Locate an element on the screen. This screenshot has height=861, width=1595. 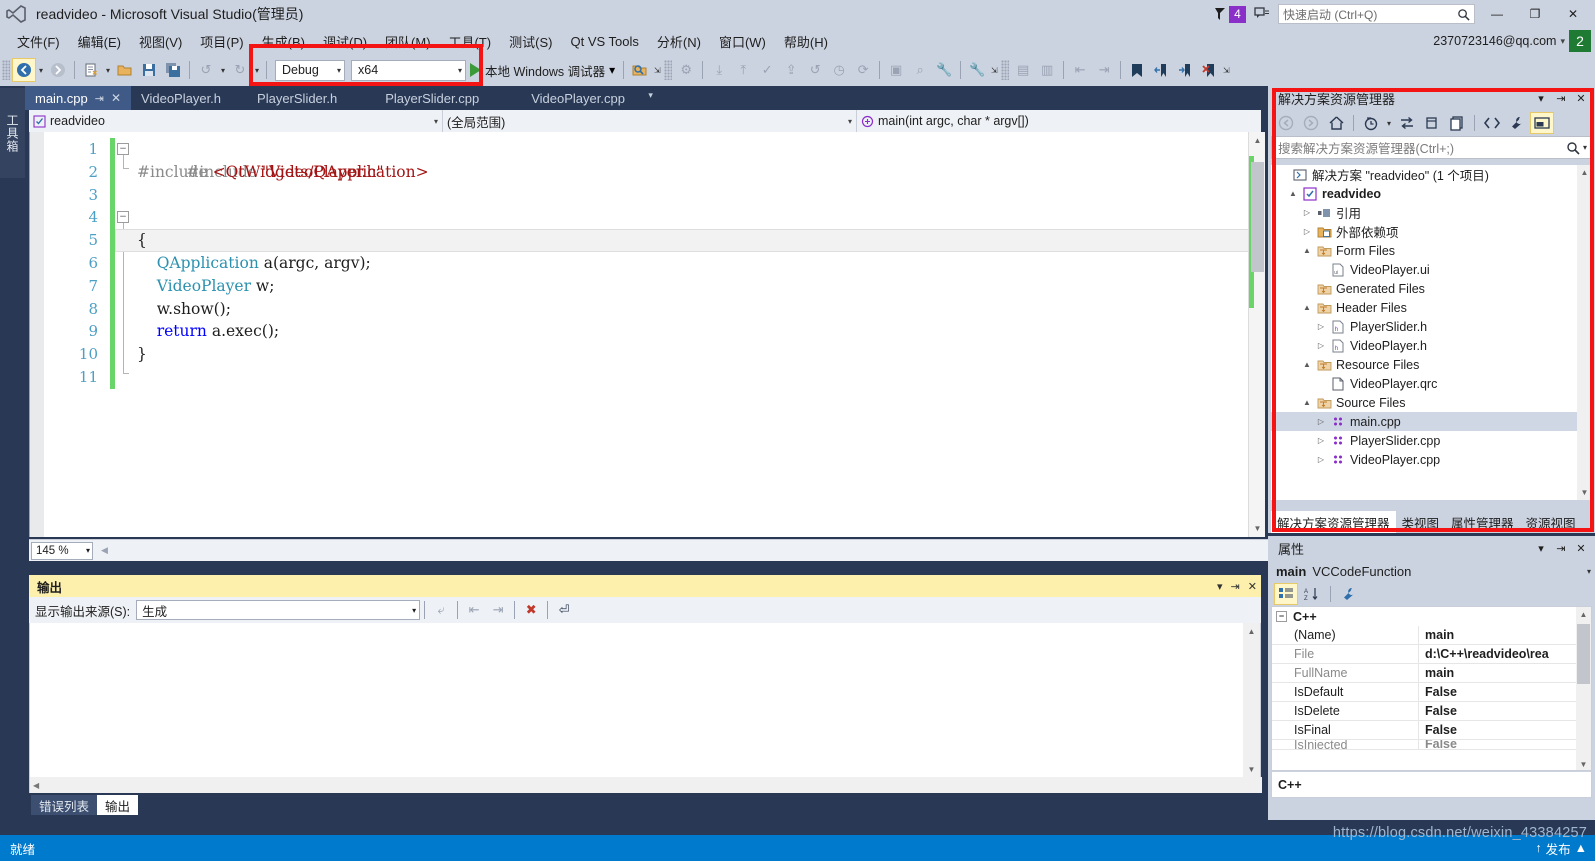
tree-item-videoplayer-qrc: VideoPlayer.qrc is located at coordinates (1431, 383).